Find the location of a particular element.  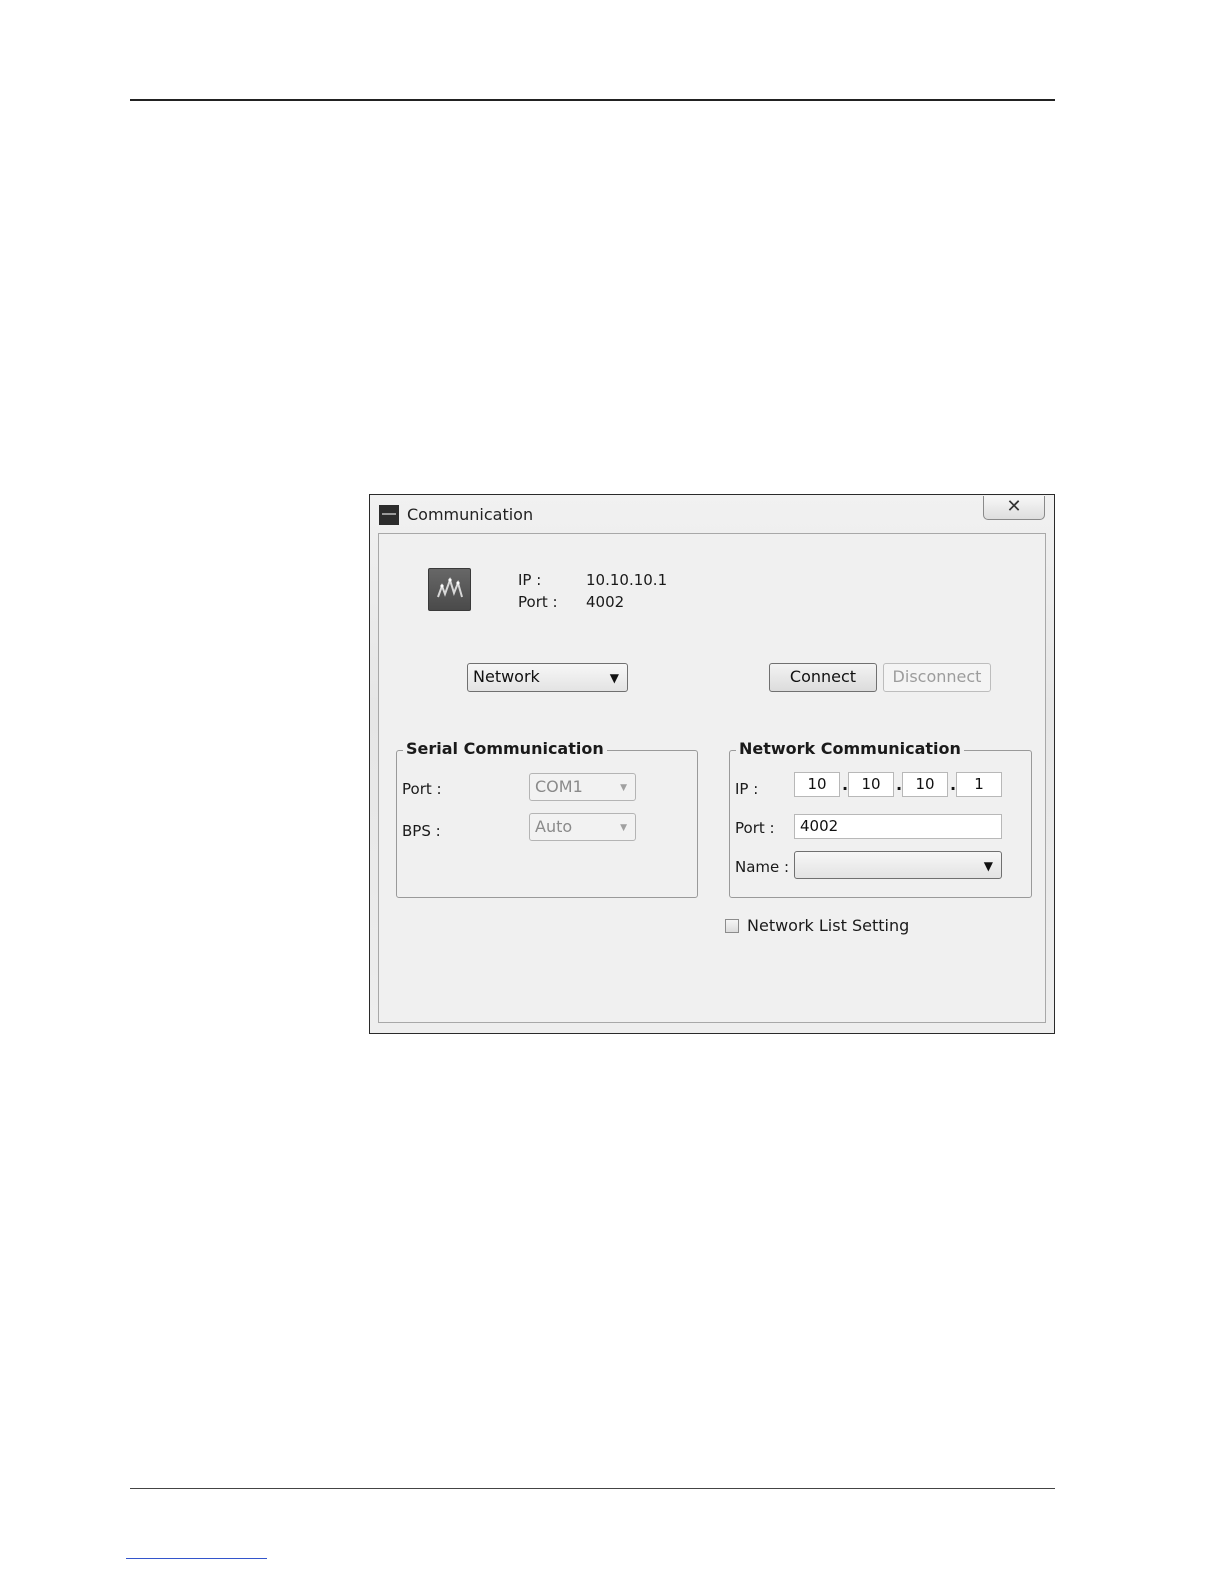

title-bar: Communication ✕ is located at coordinates (712, 514).